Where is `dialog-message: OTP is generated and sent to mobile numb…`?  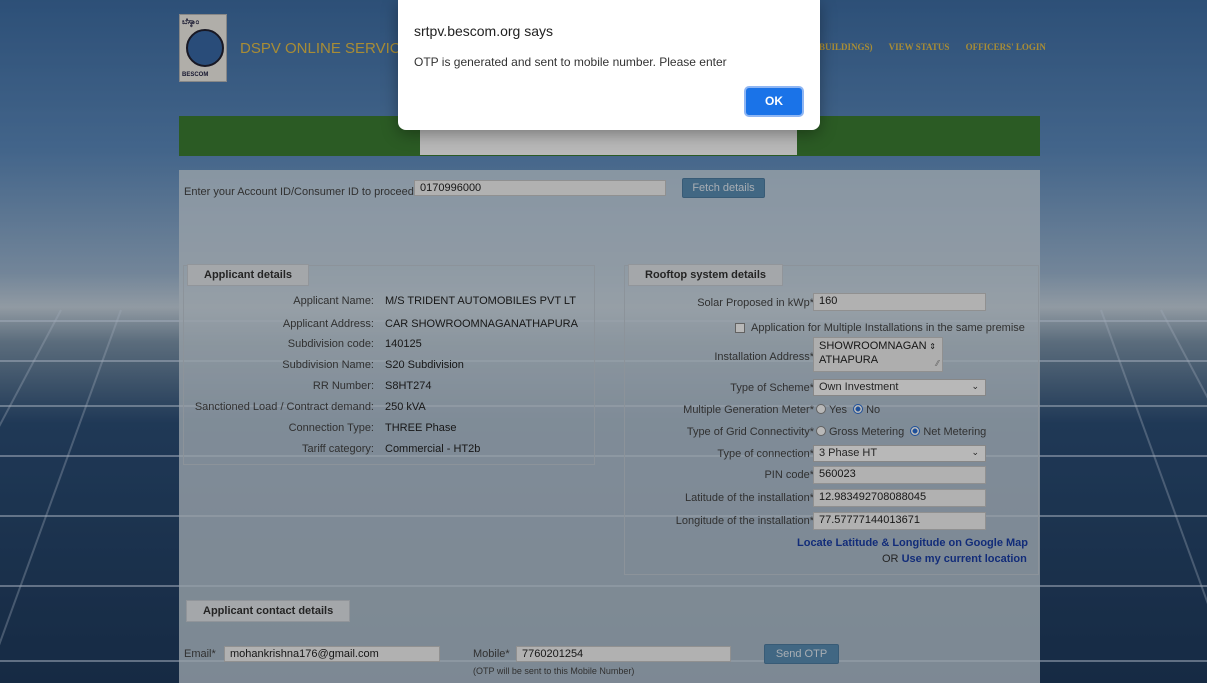 dialog-message: OTP is generated and sent to mobile numb… is located at coordinates (570, 62).